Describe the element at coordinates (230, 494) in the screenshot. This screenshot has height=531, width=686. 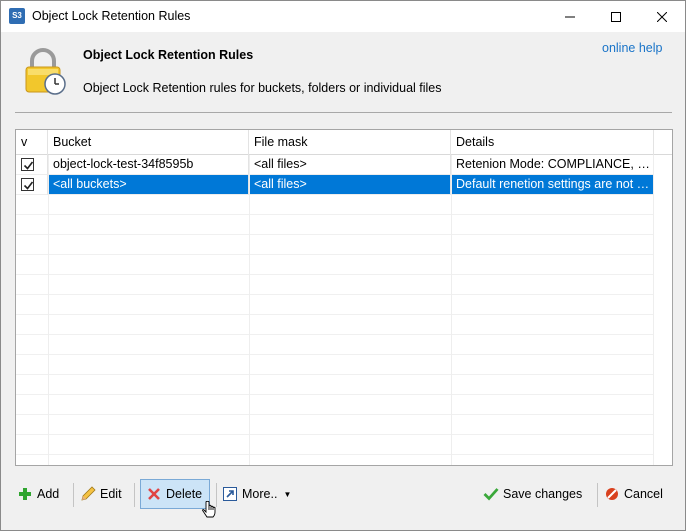
I see `shortcut-arrow-icon` at that location.